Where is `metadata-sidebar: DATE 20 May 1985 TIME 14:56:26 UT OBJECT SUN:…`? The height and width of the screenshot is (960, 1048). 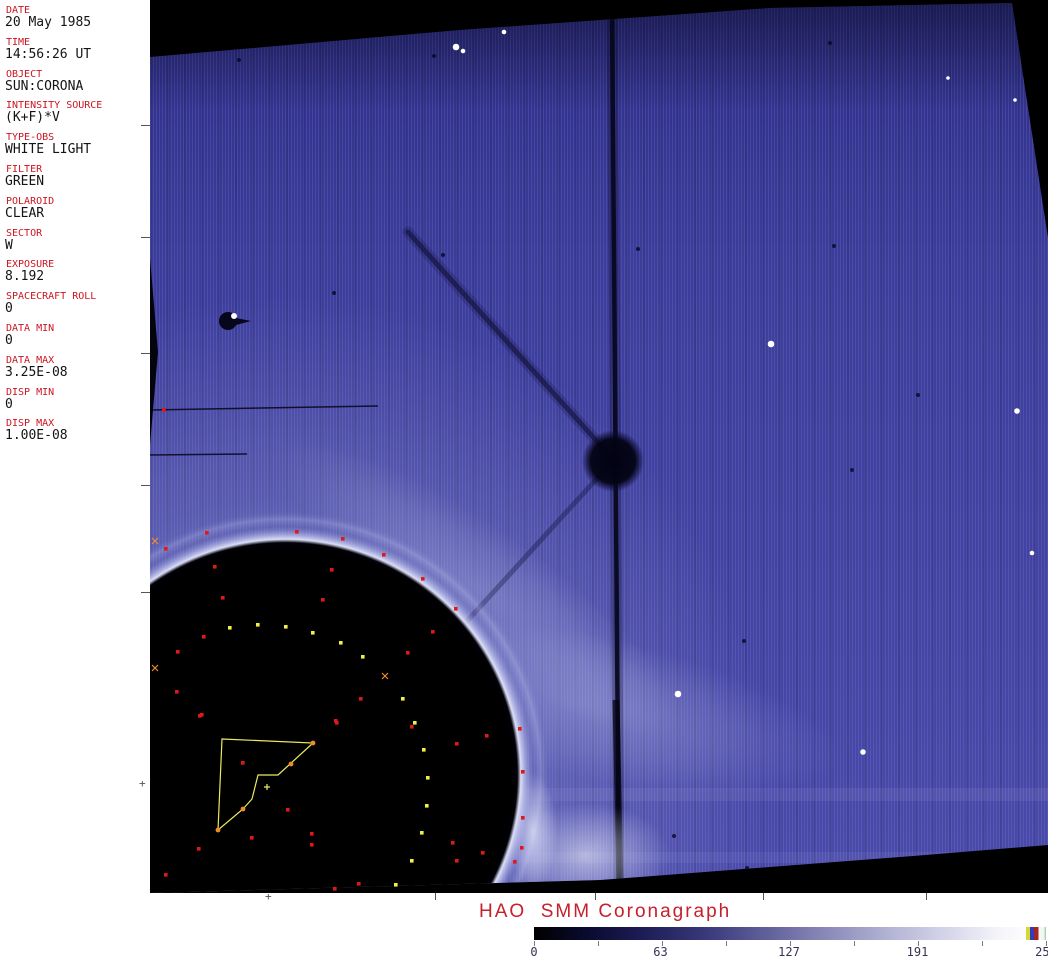
metadata-sidebar: DATE 20 May 1985 TIME 14:56:26 UT OBJECT SUN:… is located at coordinates (75, 480).